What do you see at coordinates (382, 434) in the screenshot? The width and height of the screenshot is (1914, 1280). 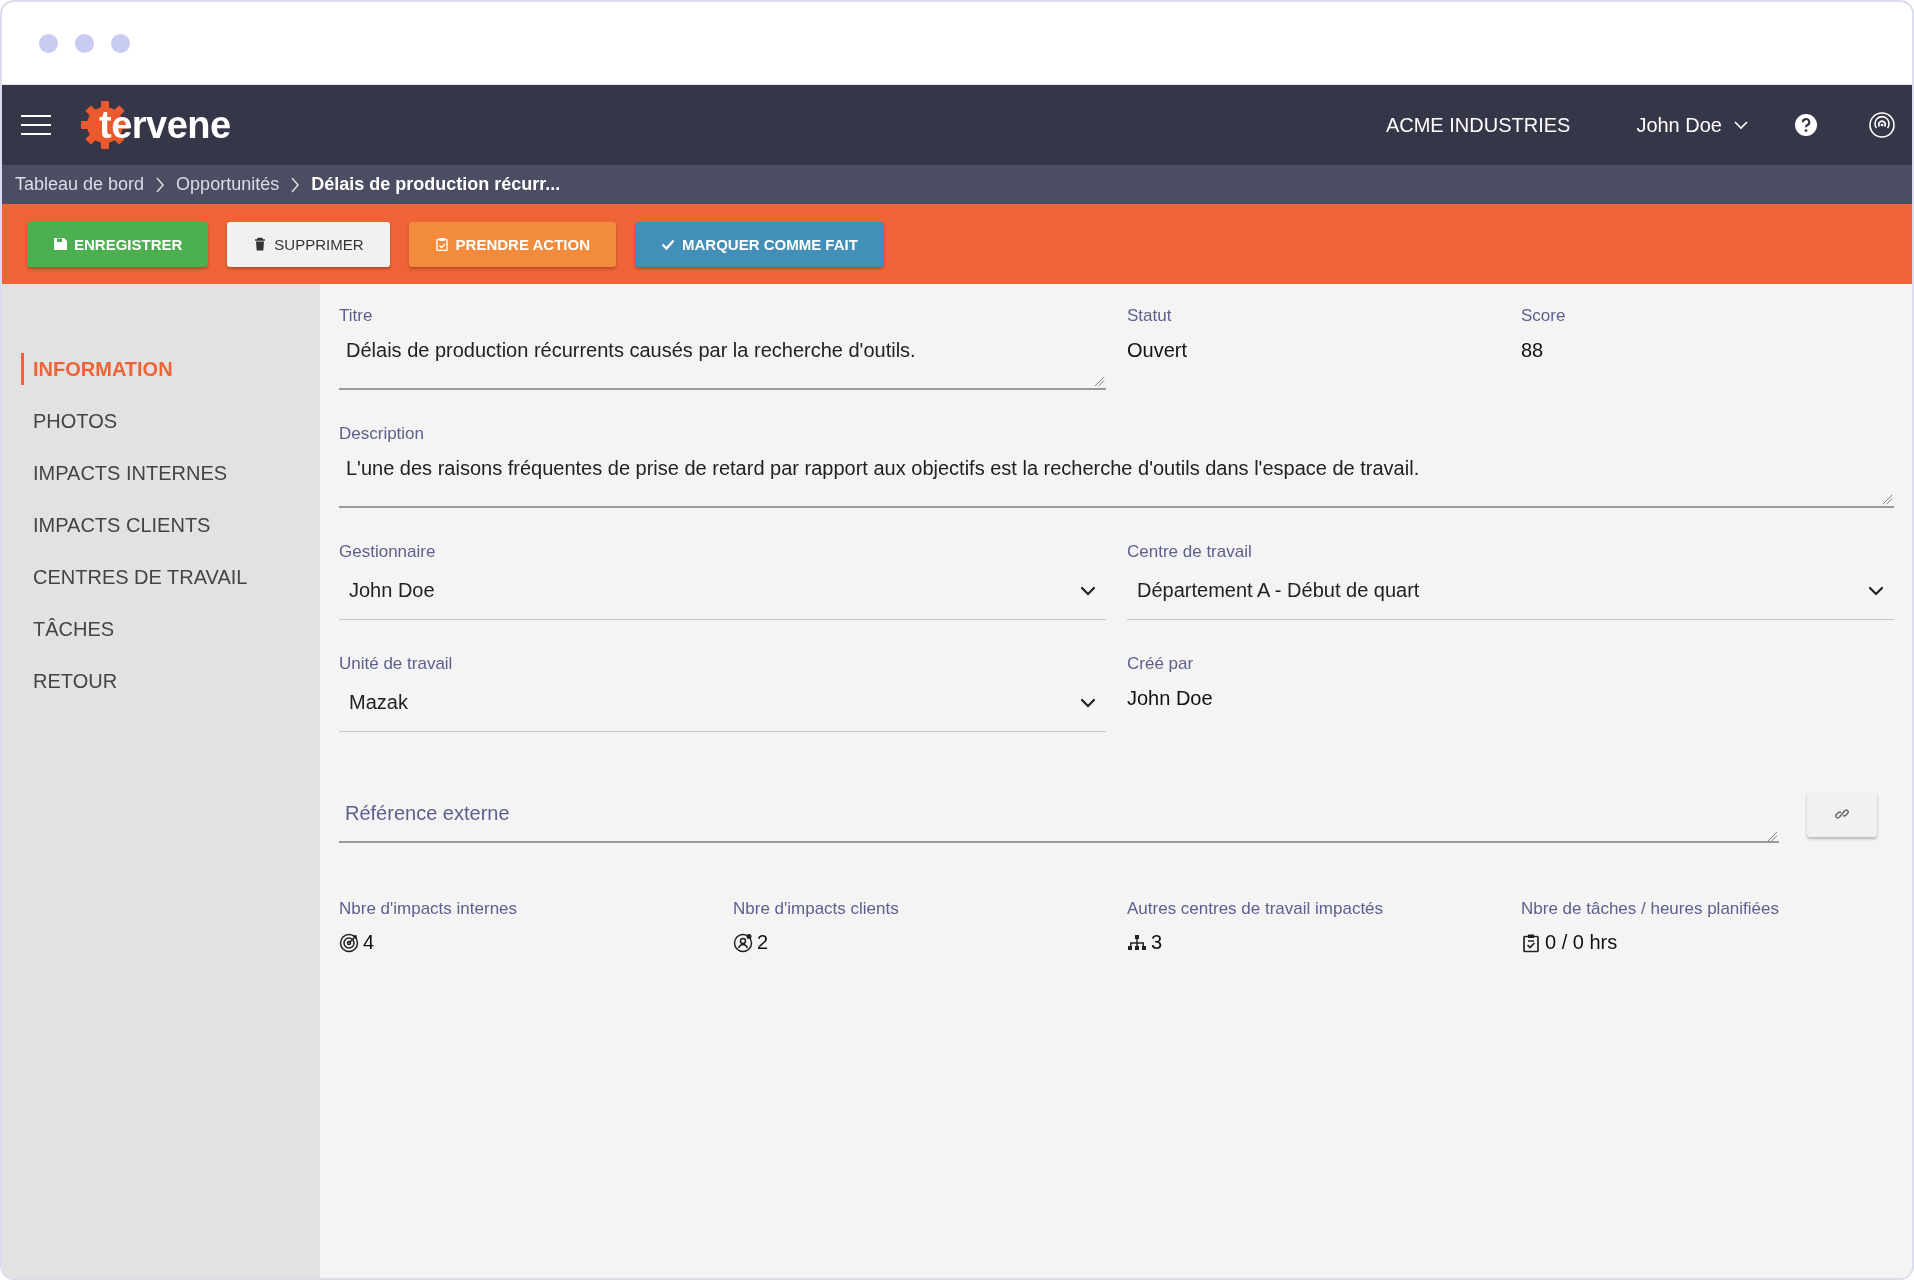 I see `field-label: Description` at bounding box center [382, 434].